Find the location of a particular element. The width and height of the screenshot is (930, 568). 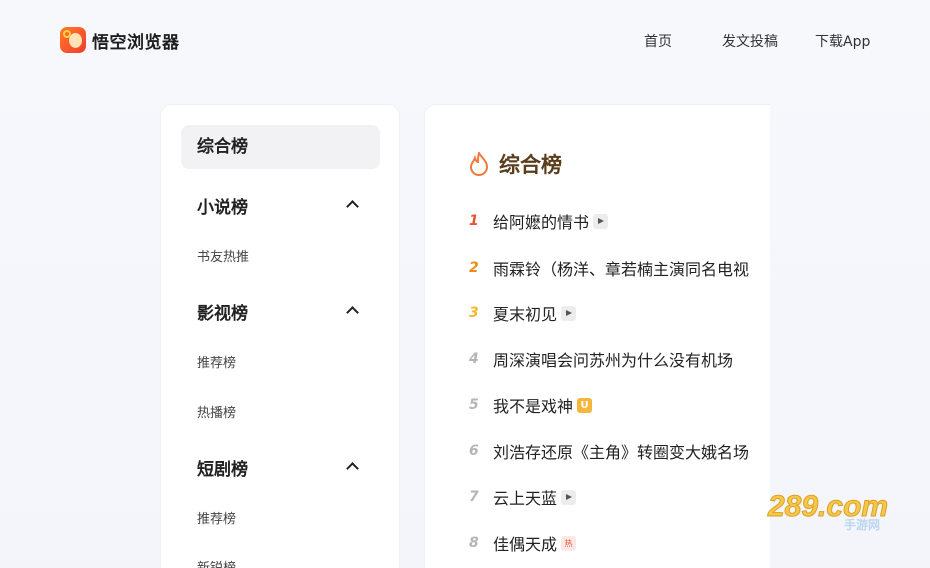

rank-title: 我不是戏神 is located at coordinates (533, 405).